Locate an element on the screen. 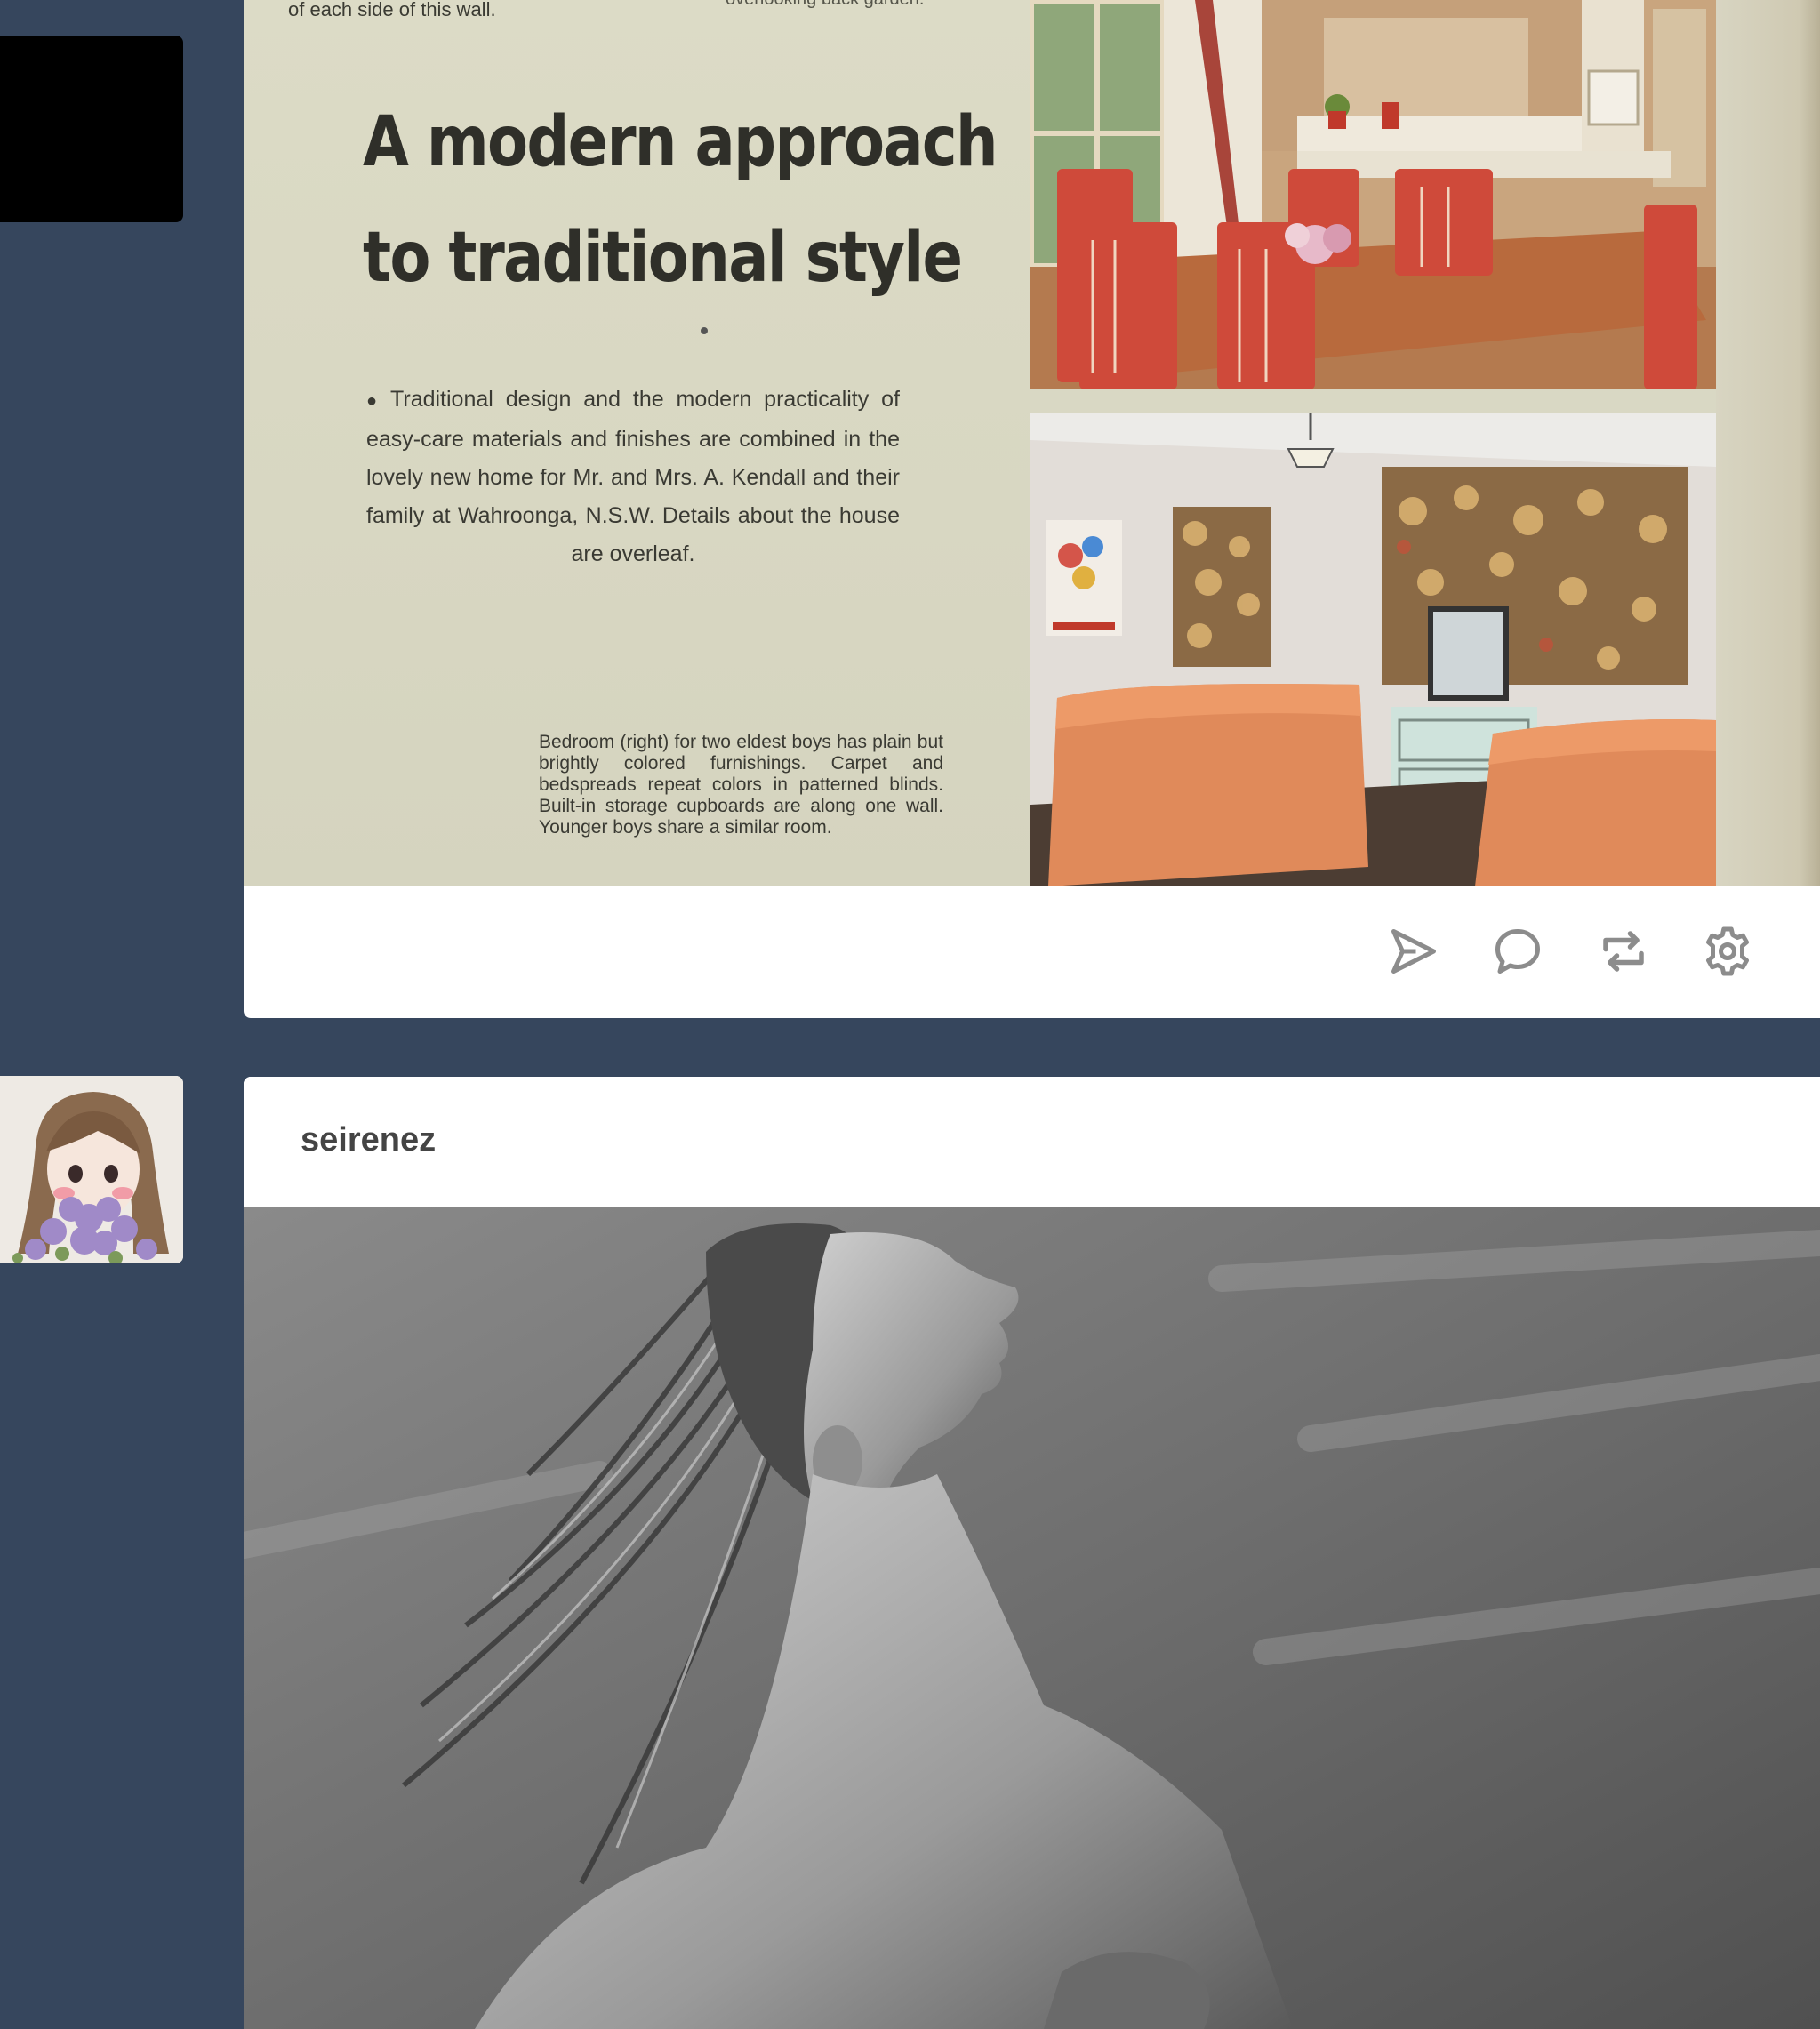 The height and width of the screenshot is (2029, 1820). blog-avatar-seirenez is located at coordinates (91, 1169).